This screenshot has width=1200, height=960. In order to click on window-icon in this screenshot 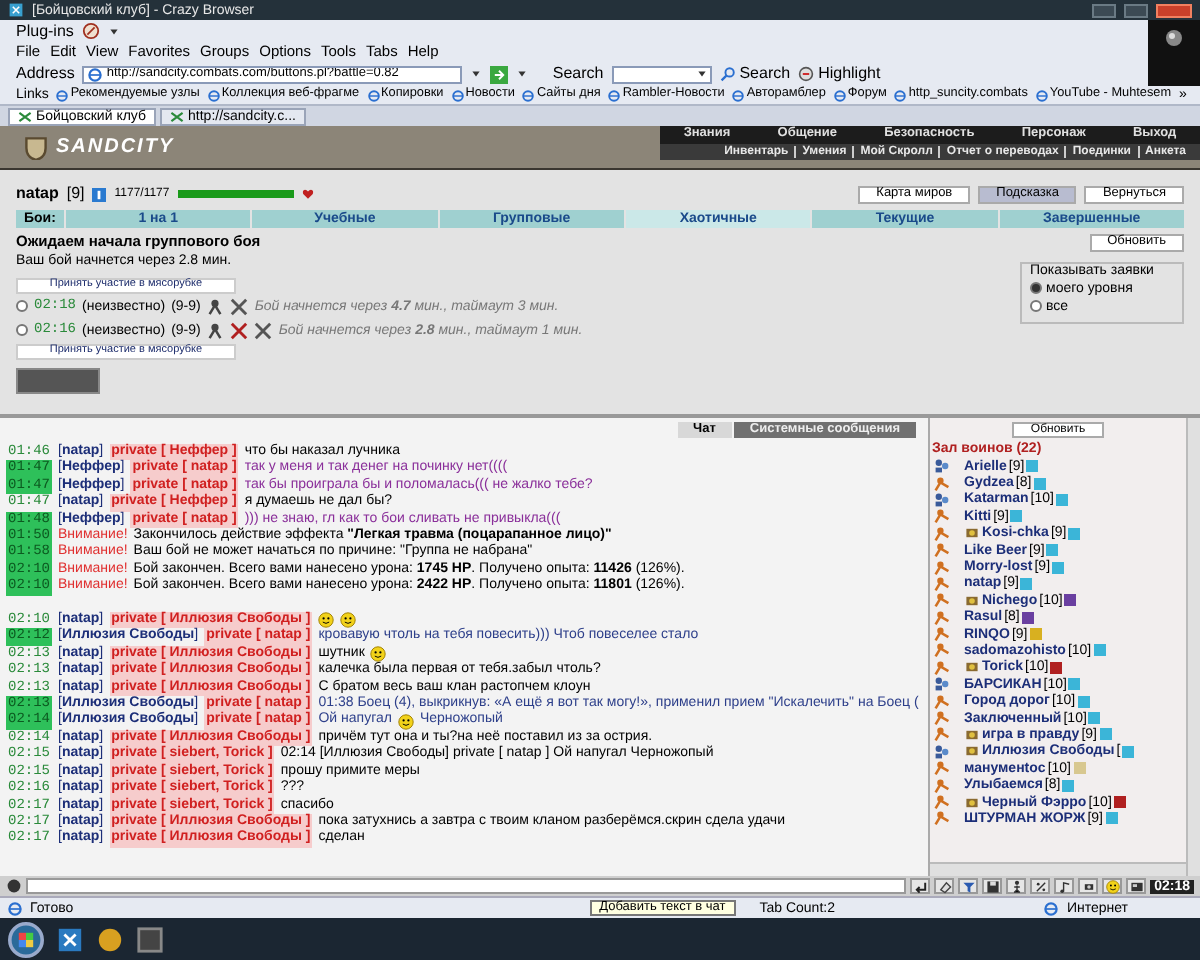, I will do `click(150, 939)`.